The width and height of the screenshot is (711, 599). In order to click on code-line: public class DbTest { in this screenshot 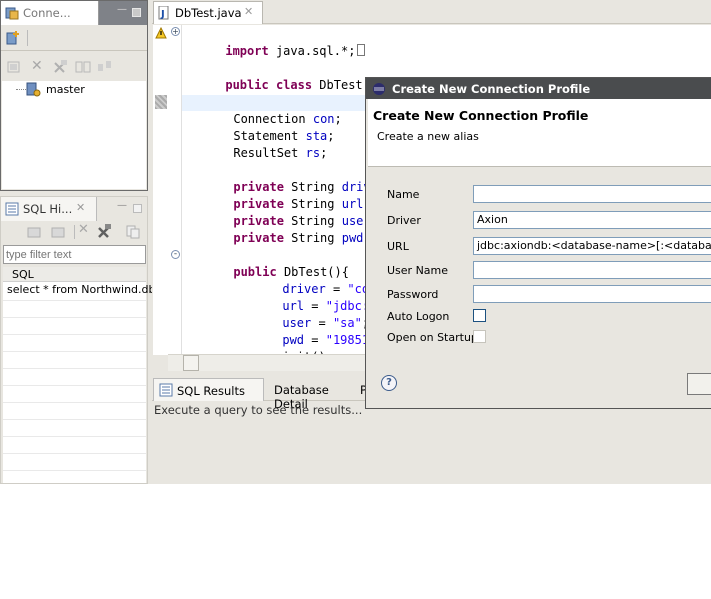, I will do `click(301, 85)`.